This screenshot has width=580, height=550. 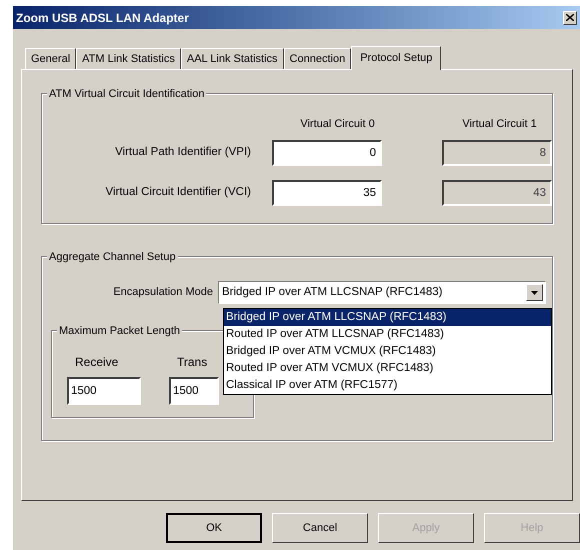 What do you see at coordinates (327, 193) in the screenshot?
I see `input-field: 35` at bounding box center [327, 193].